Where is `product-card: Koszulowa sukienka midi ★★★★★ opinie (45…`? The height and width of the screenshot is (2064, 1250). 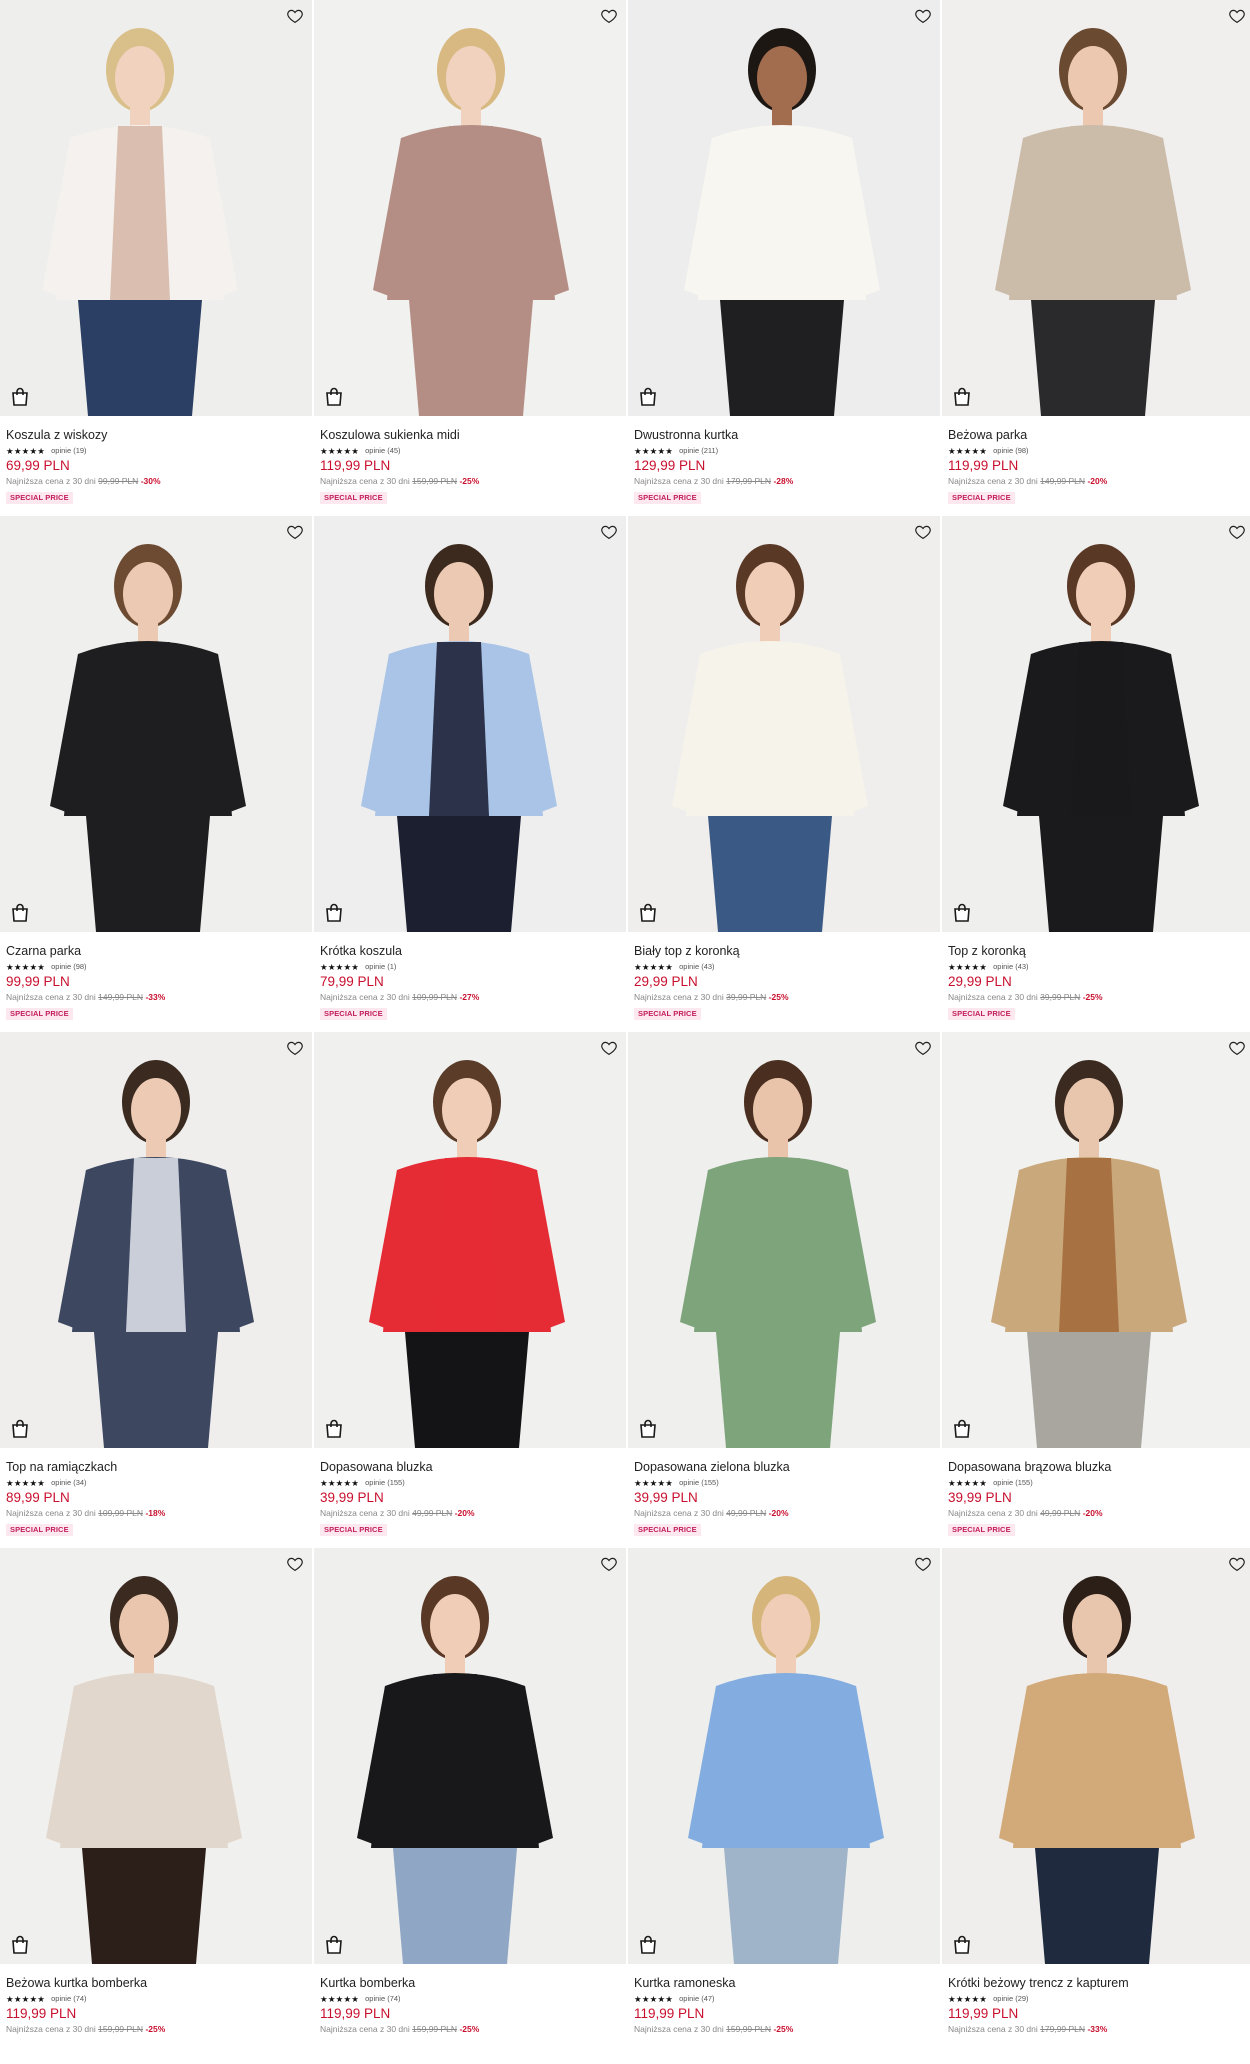 product-card: Koszulowa sukienka midi ★★★★★ opinie (45… is located at coordinates (470, 258).